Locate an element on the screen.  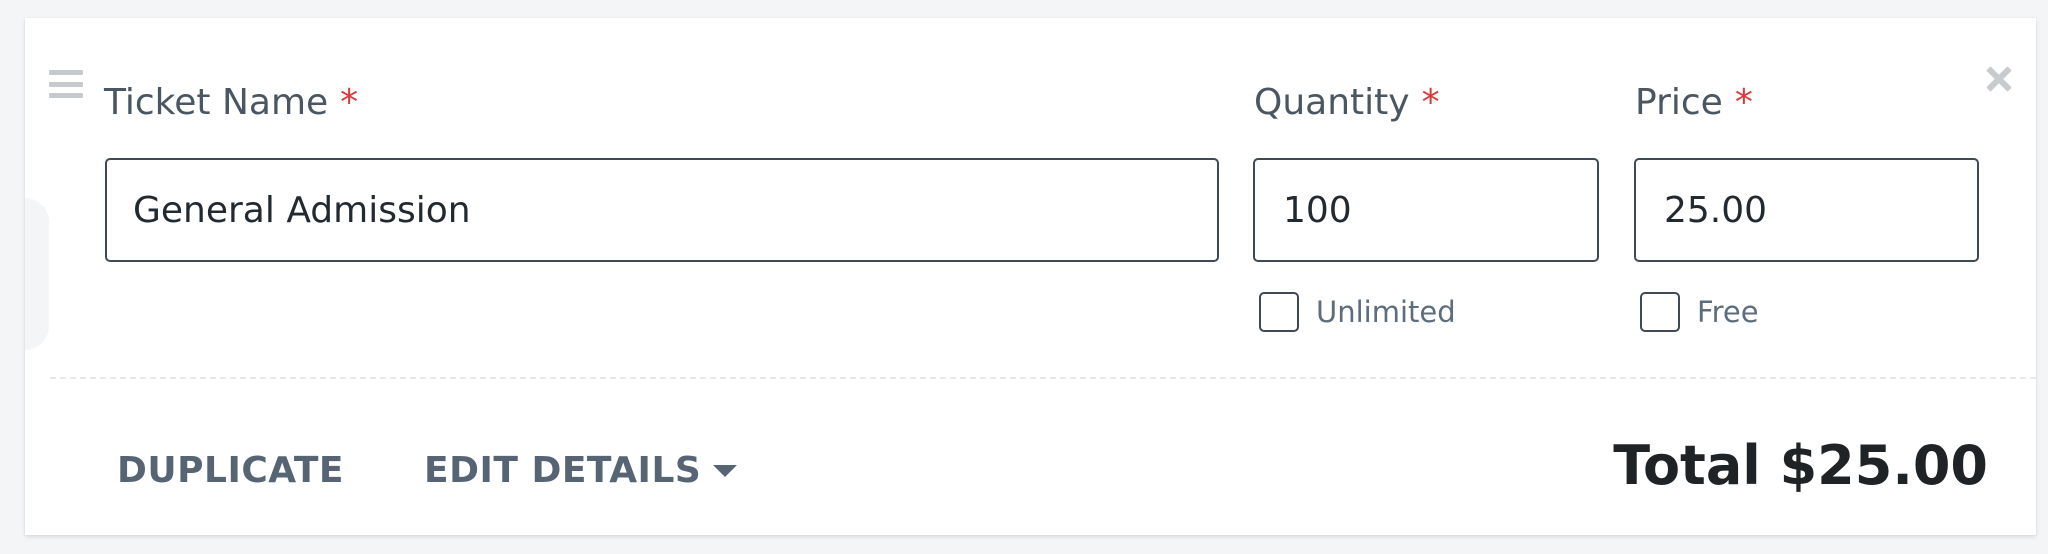
card-notch is located at coordinates (37, 274).